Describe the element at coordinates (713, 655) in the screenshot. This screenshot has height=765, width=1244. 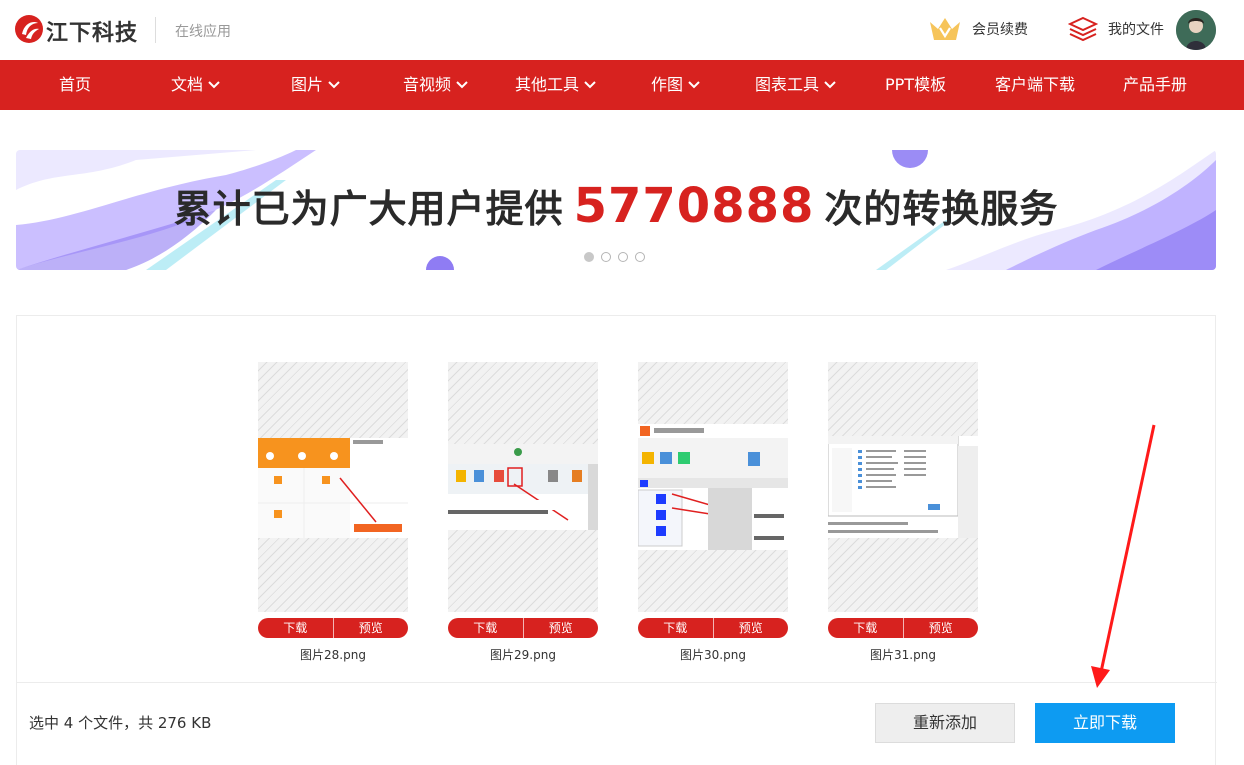
I see `file-name: 图片30.png` at that location.